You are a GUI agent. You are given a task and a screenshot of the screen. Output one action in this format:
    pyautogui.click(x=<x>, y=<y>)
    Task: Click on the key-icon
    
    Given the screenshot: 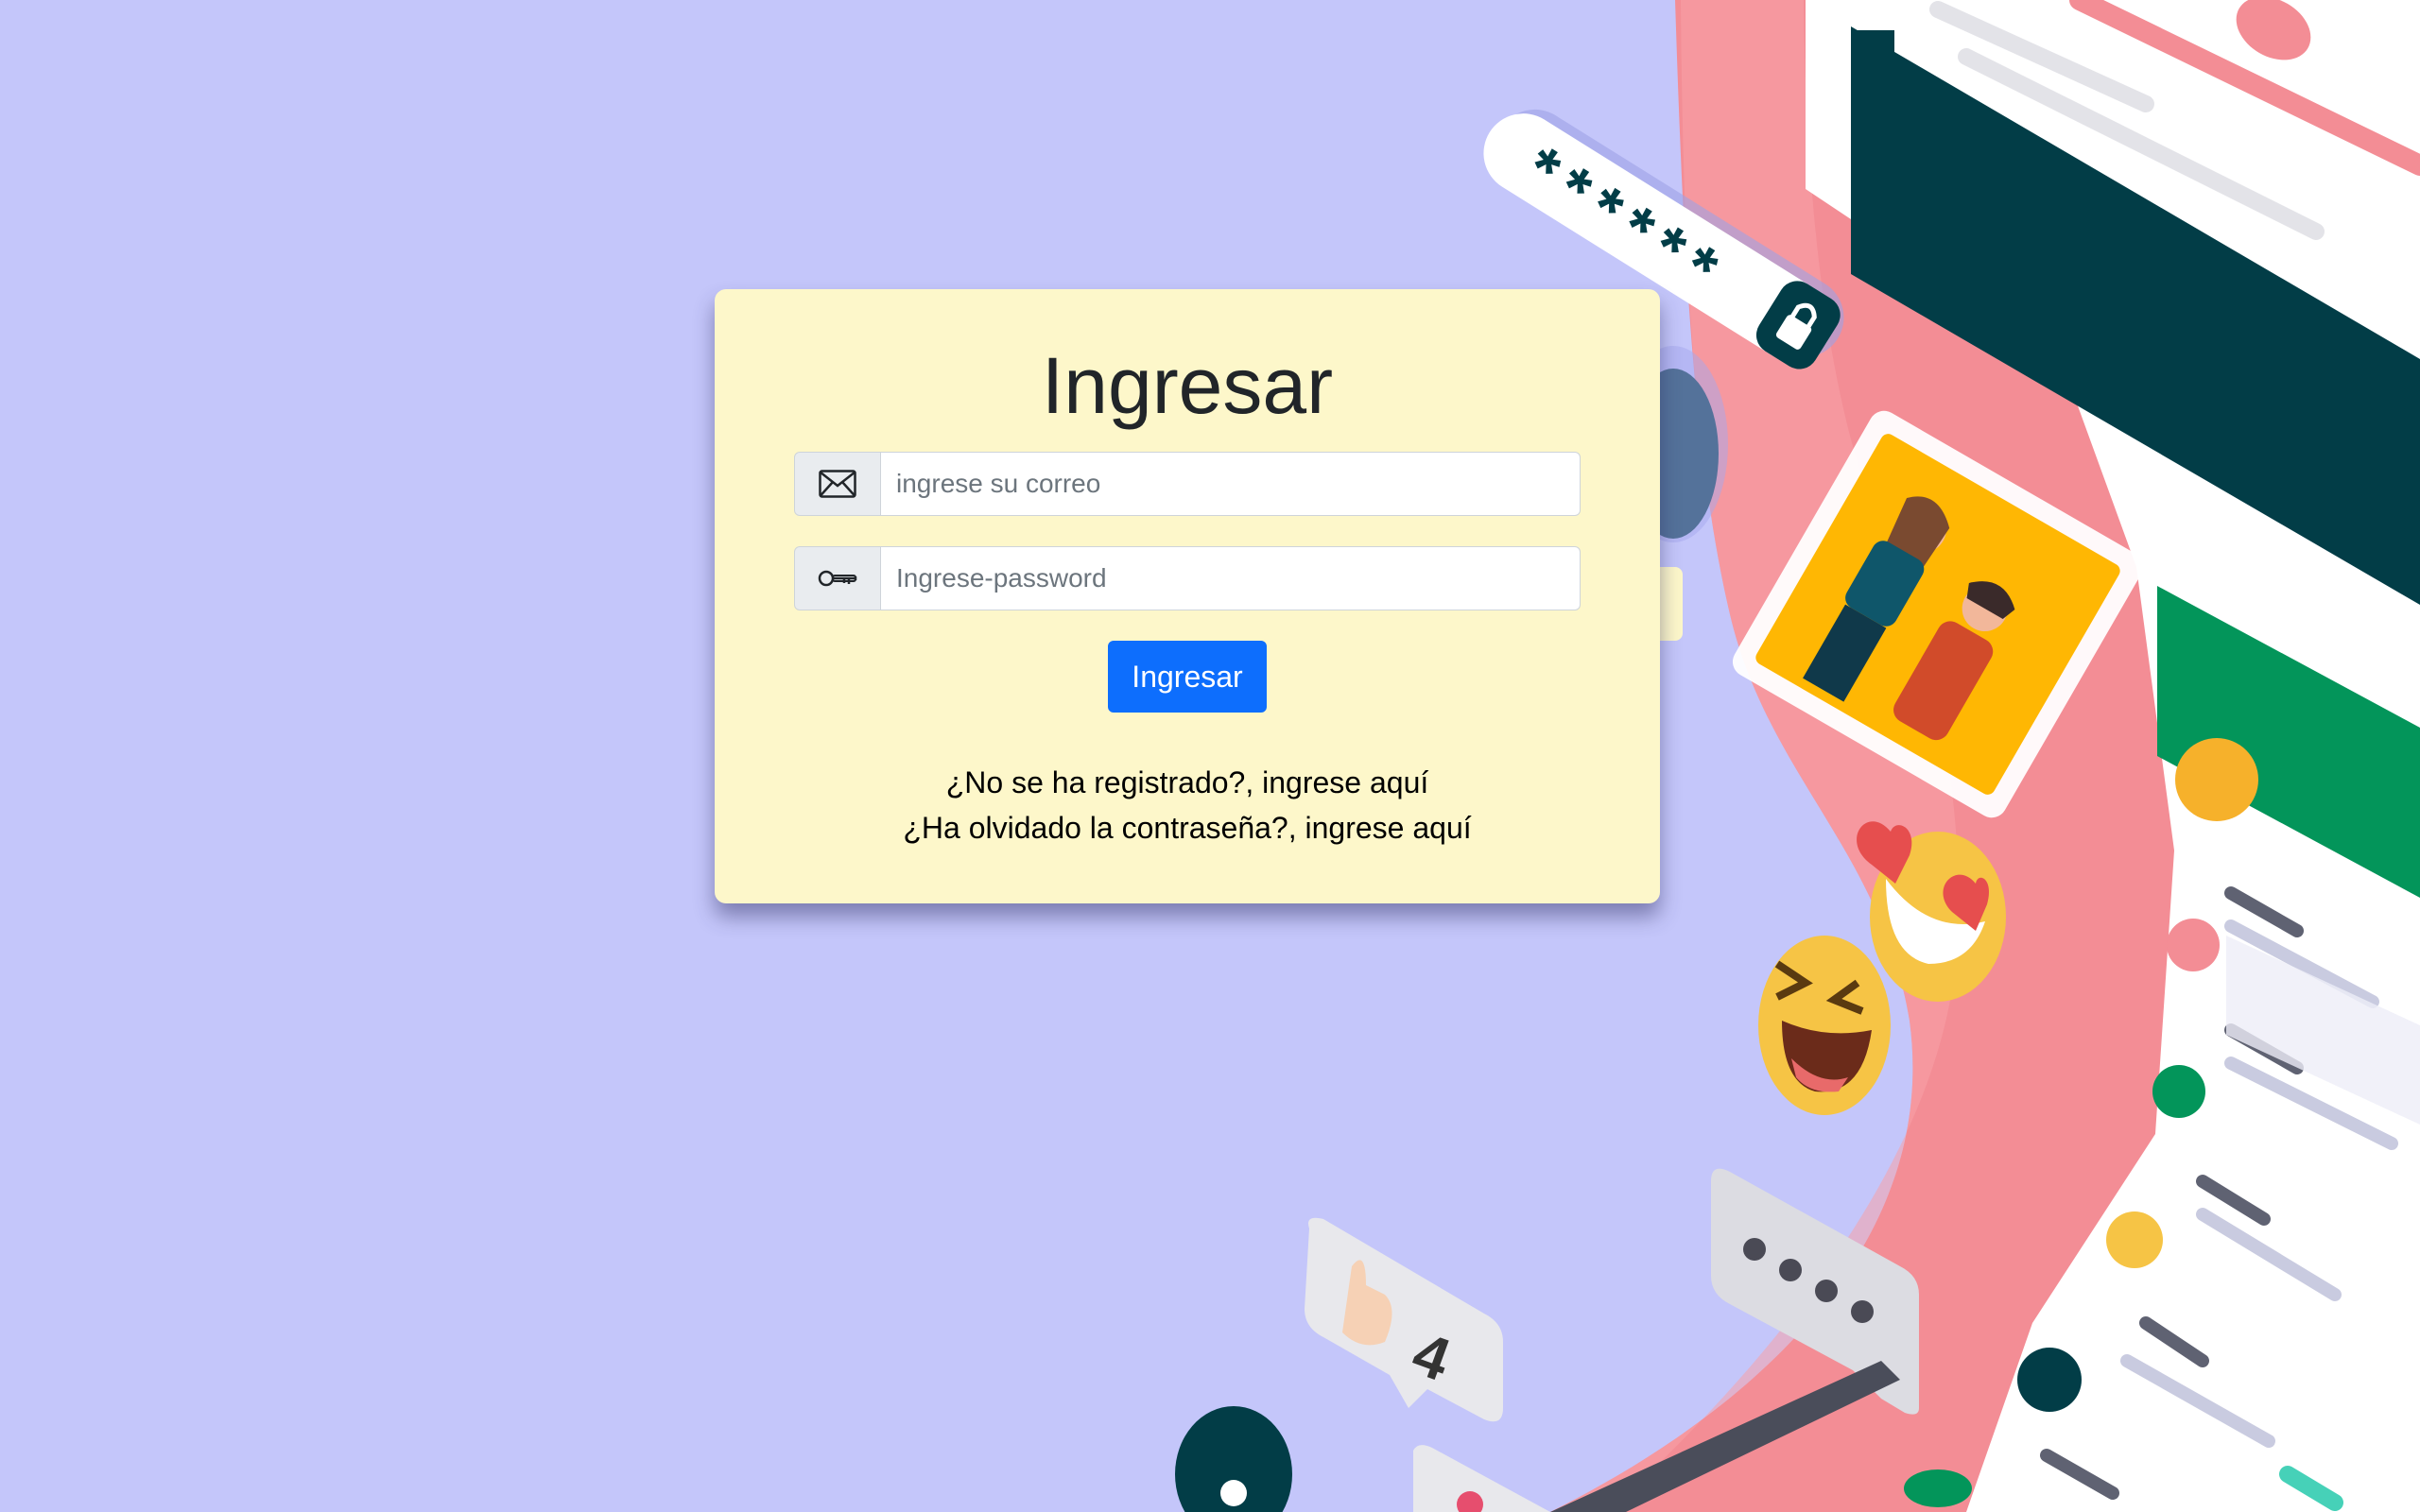 What is the action you would take?
    pyautogui.click(x=838, y=578)
    